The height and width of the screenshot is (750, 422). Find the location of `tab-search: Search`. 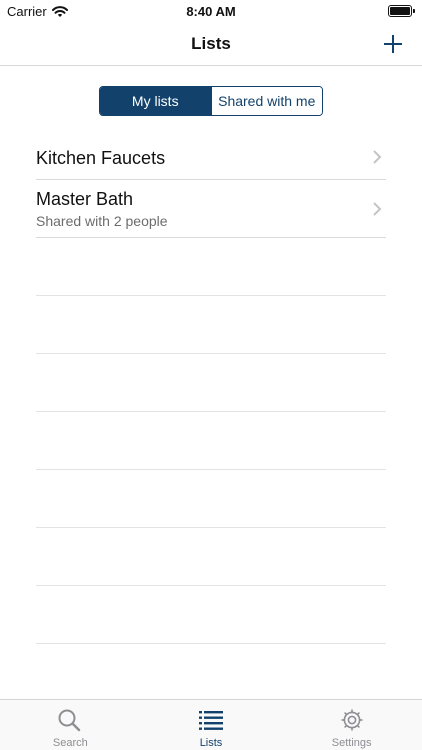

tab-search: Search is located at coordinates (70, 725).